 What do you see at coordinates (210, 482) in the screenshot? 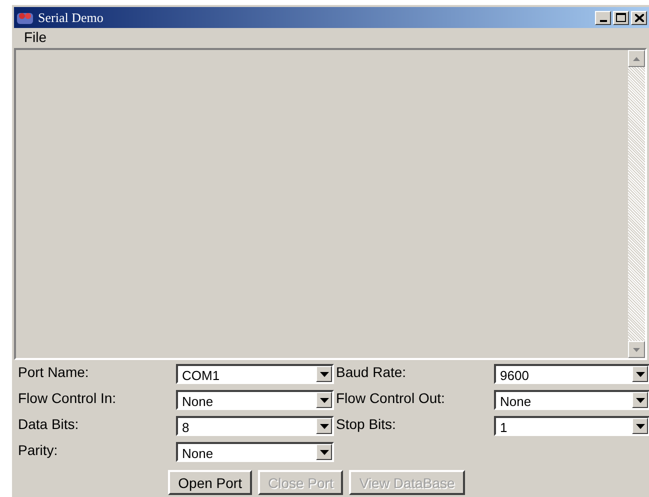
I see `action-button: Open Port` at bounding box center [210, 482].